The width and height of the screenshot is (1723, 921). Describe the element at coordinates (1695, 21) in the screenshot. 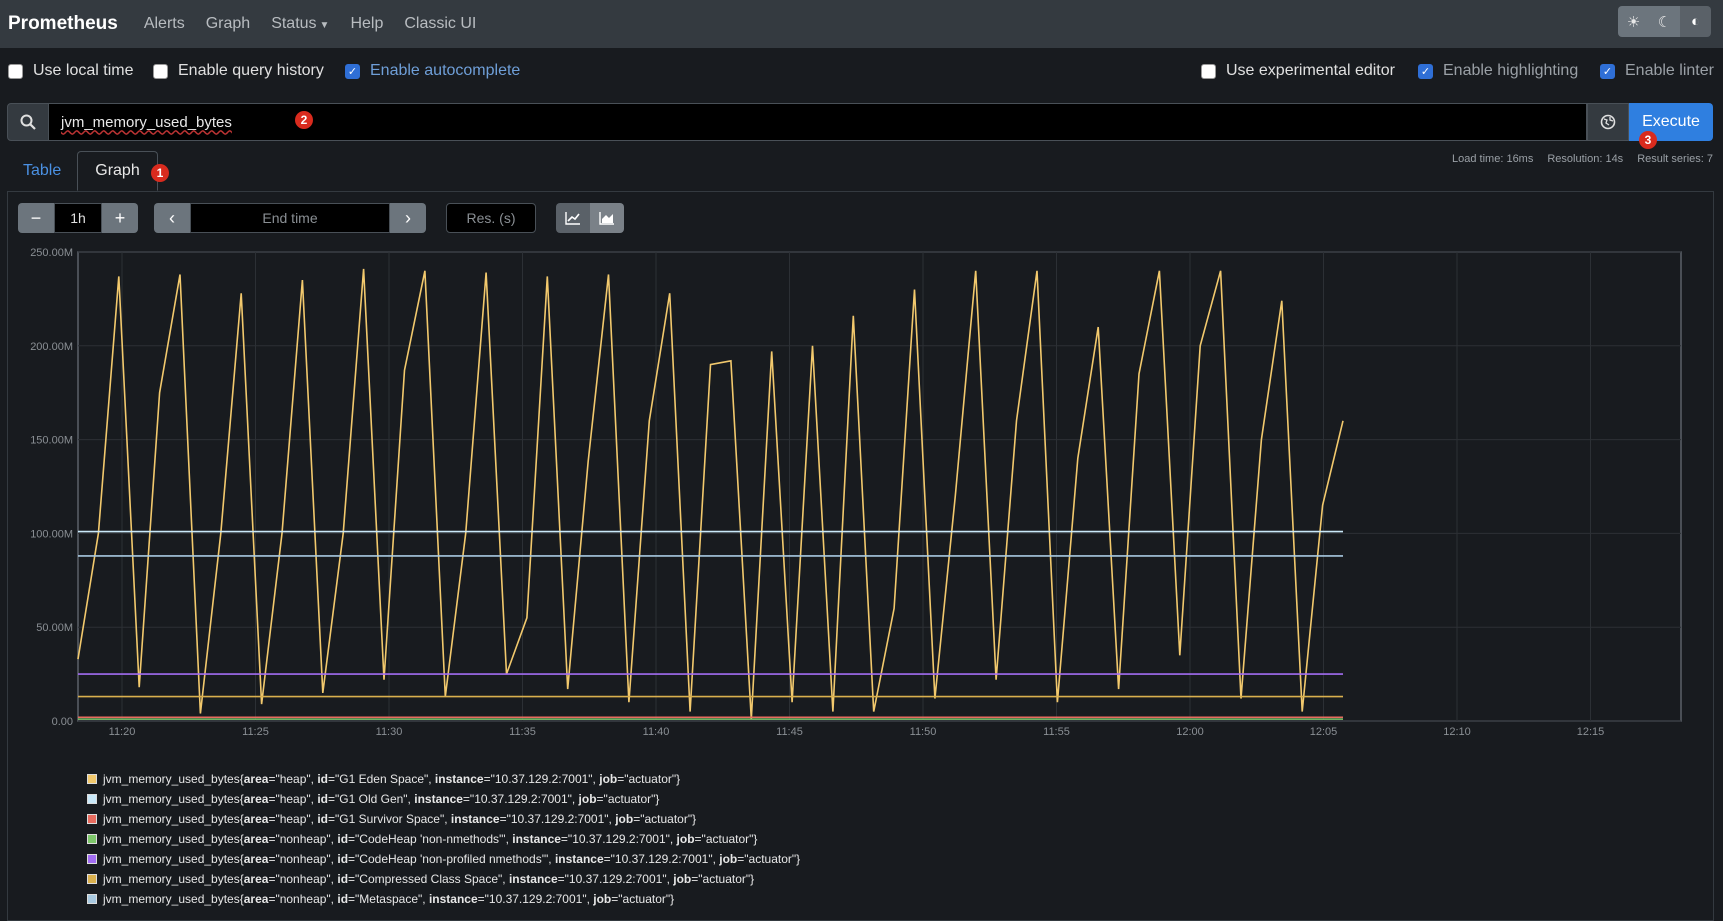

I see `contrast-icon: ◐` at that location.